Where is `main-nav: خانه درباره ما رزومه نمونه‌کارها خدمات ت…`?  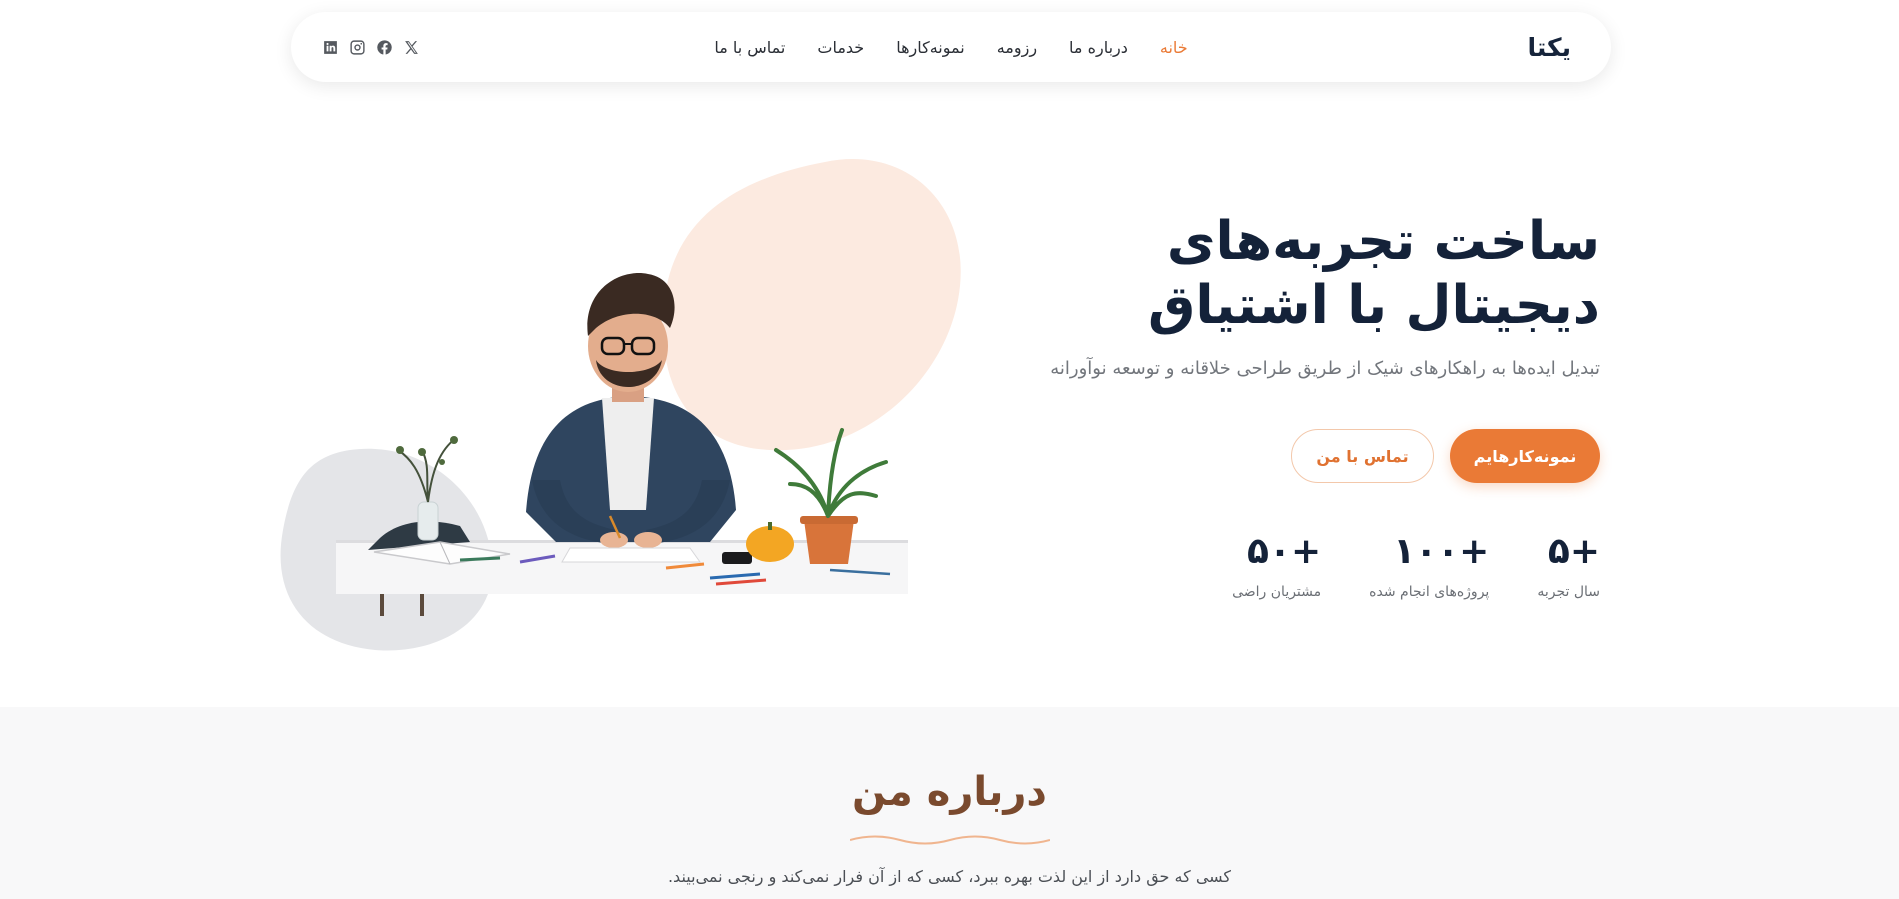
main-nav: خانه درباره ما رزومه نمونه‌کارها خدمات ت… is located at coordinates (951, 47).